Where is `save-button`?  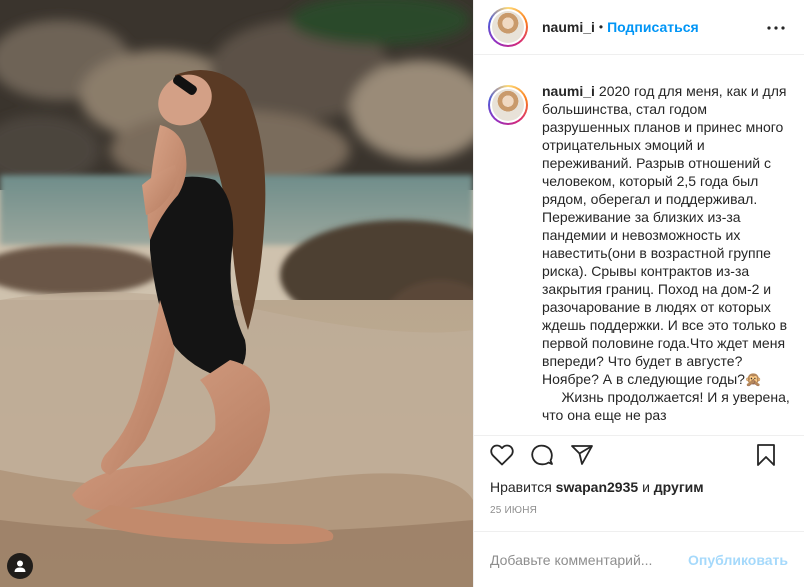 save-button is located at coordinates (766, 455).